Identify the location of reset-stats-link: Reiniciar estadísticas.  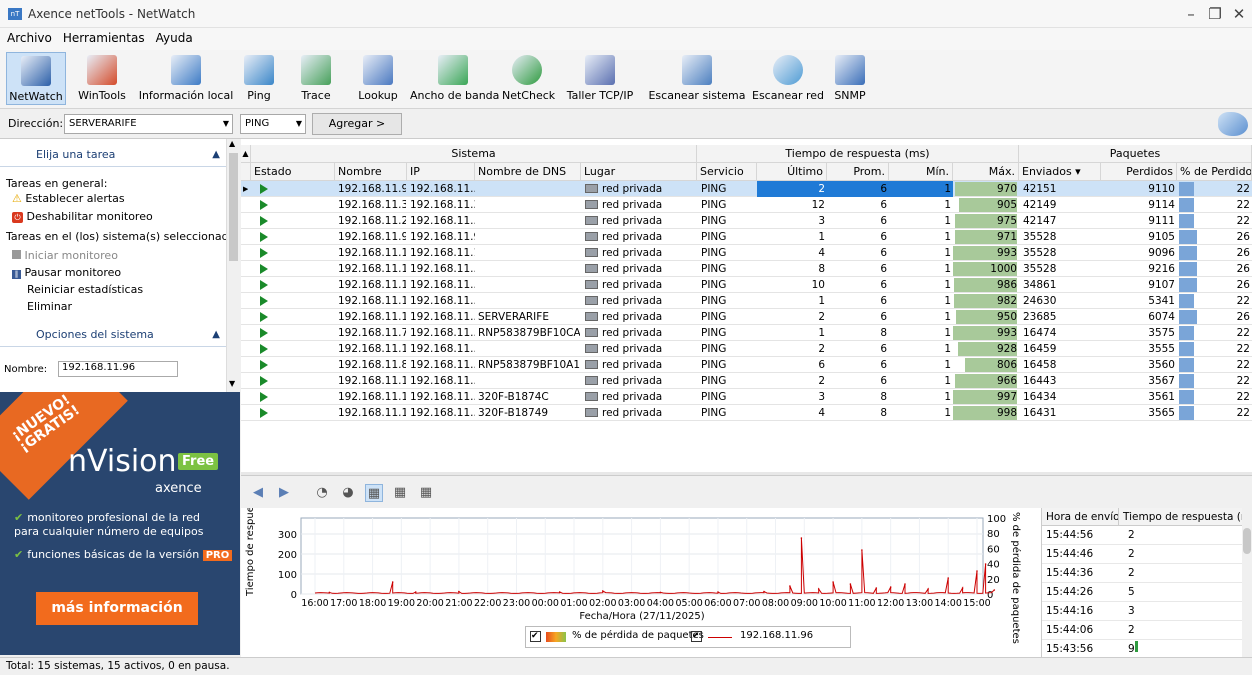
(85, 289).